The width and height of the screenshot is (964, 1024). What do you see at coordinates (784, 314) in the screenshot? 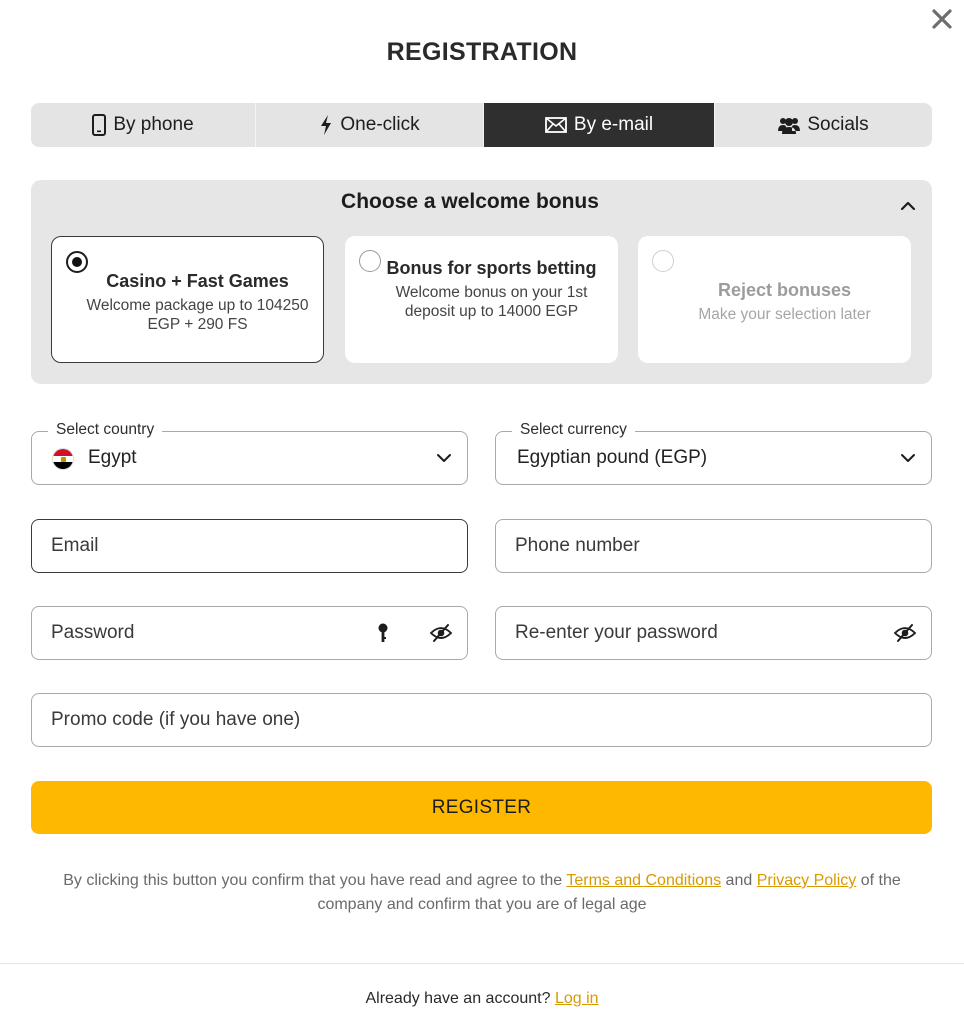
I see `bonus-option-description: Make your selection later` at bounding box center [784, 314].